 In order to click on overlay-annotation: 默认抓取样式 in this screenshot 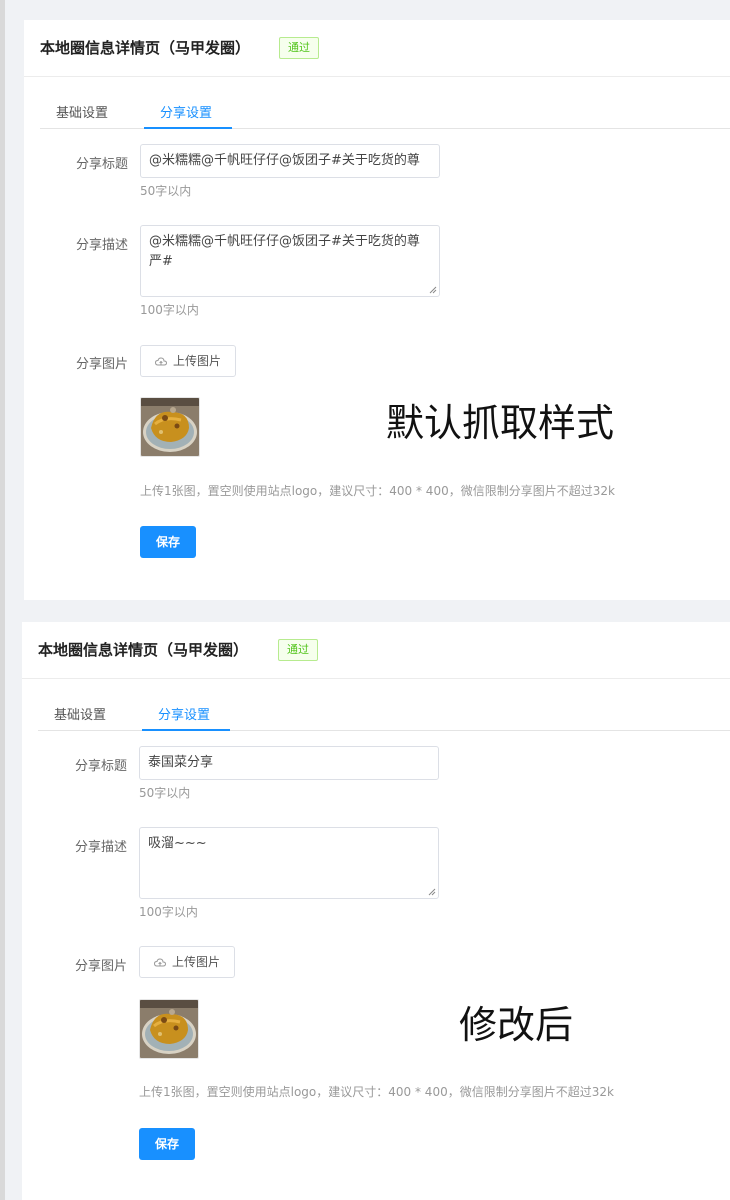, I will do `click(500, 423)`.